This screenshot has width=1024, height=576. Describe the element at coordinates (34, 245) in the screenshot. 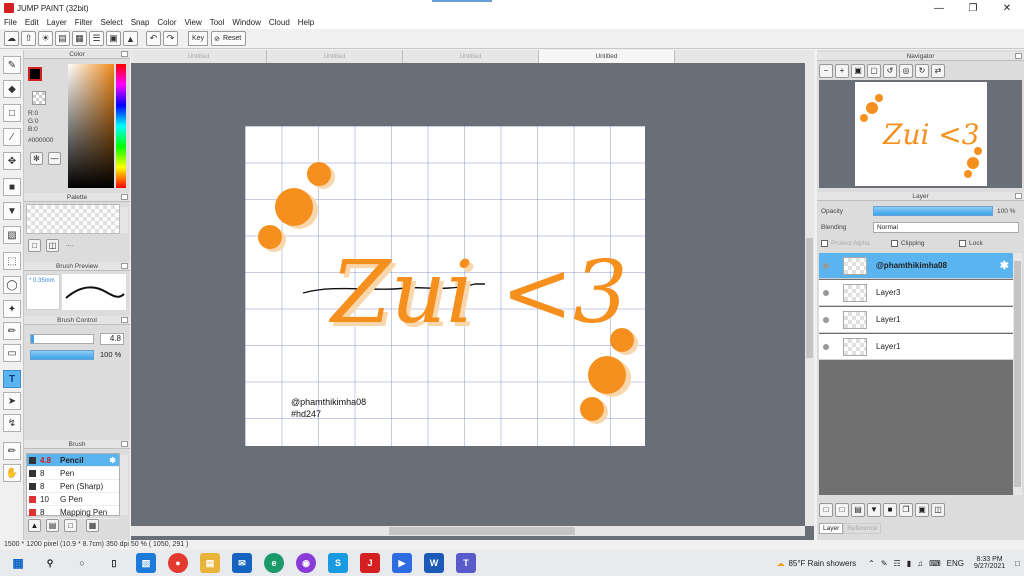

I see `new-palette-icon: □` at that location.